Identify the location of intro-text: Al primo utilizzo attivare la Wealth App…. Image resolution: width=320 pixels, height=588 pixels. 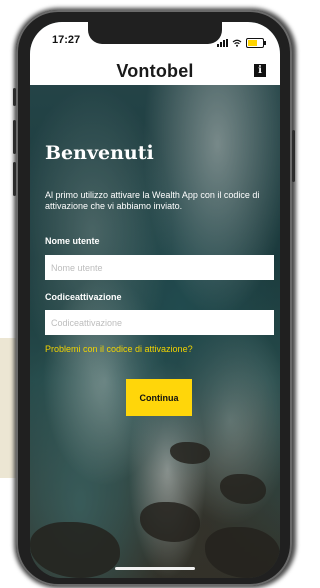
(152, 200).